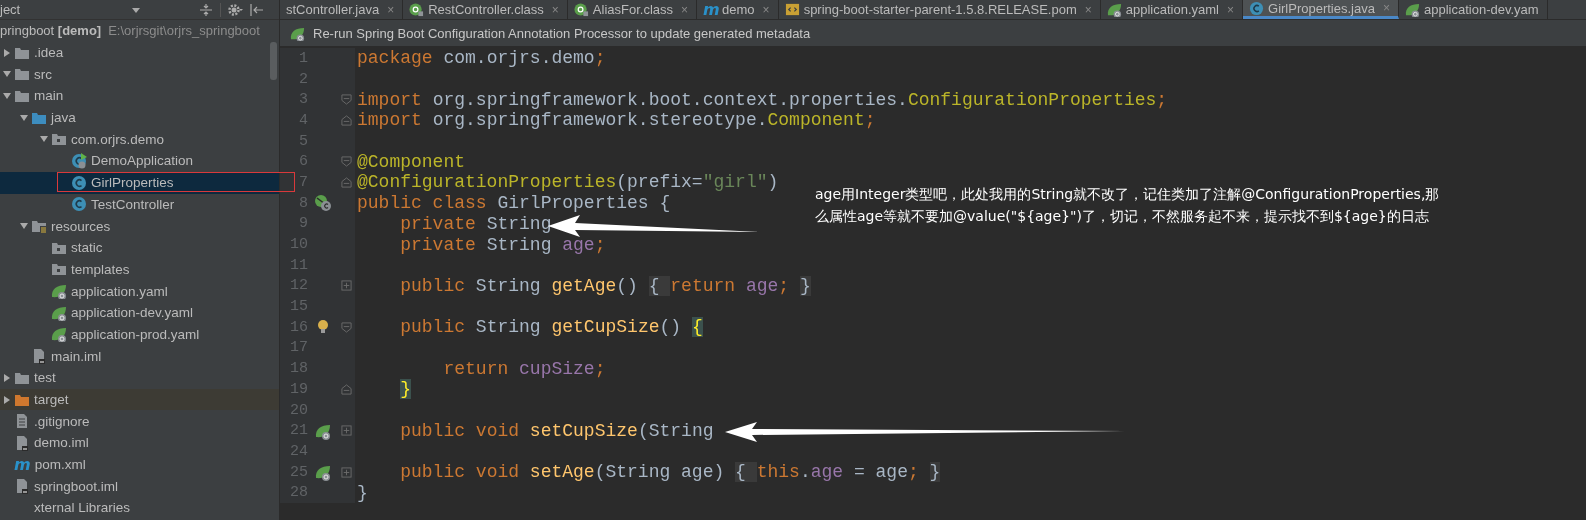 This screenshot has height=520, width=1586. I want to click on package-icon, so click(59, 139).